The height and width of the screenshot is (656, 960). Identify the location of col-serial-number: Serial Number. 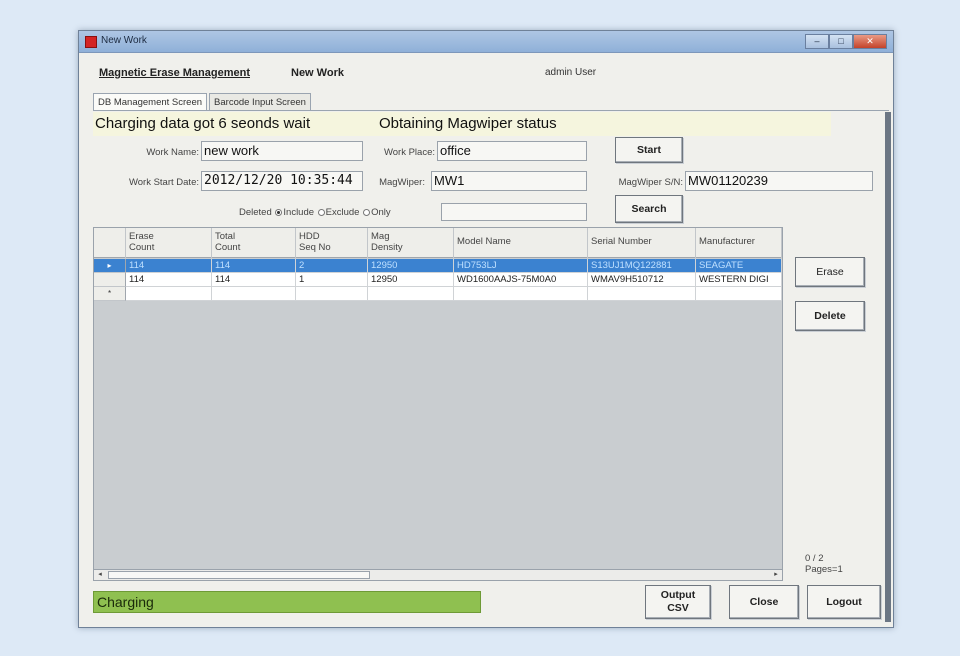
(642, 243).